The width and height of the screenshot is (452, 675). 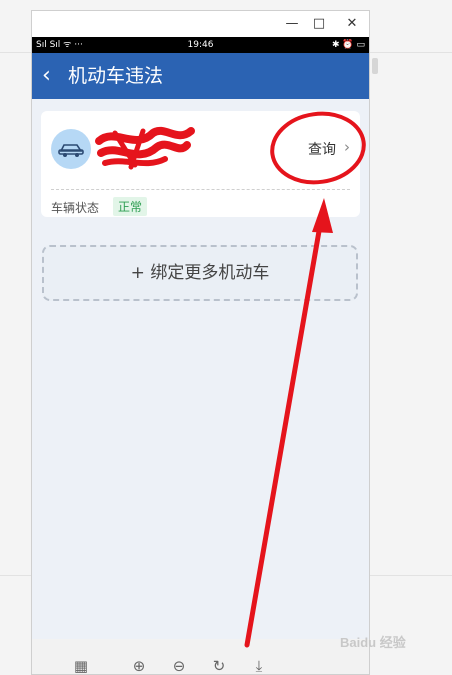 What do you see at coordinates (200, 273) in the screenshot?
I see `add-vehicle-button: + 绑定更多机动车` at bounding box center [200, 273].